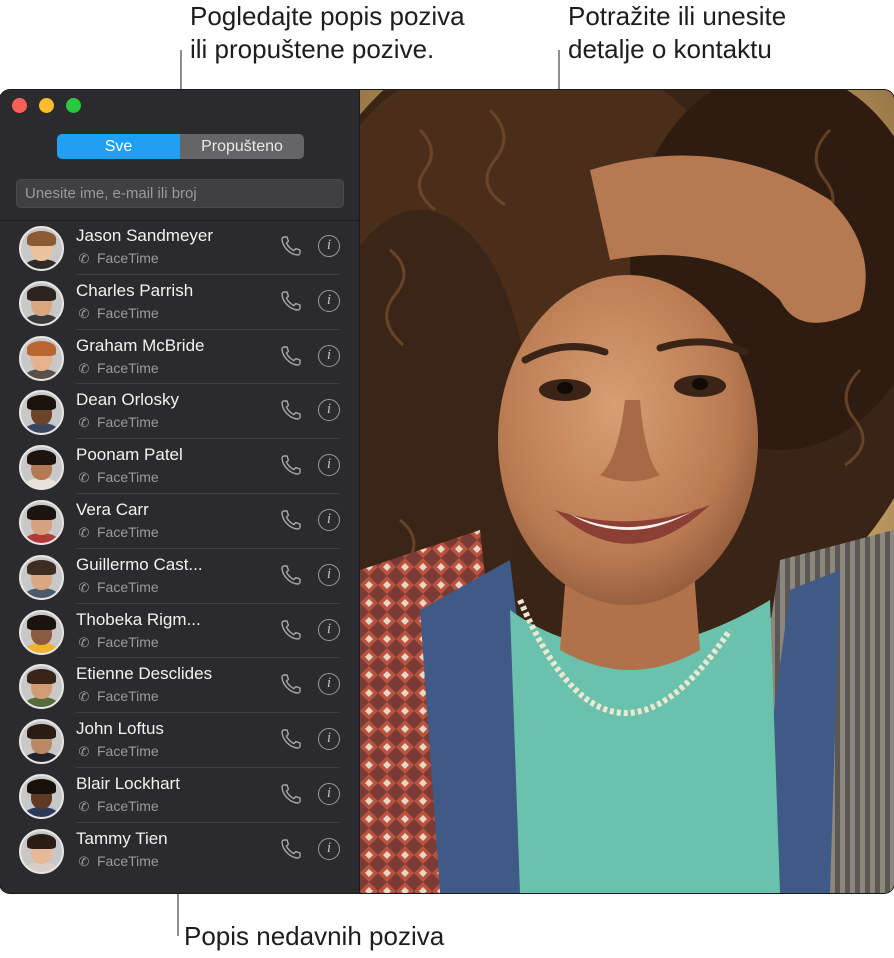 The width and height of the screenshot is (894, 958). What do you see at coordinates (180, 850) in the screenshot?
I see `call-row: Tammy Tien ✆ FaceTime i` at bounding box center [180, 850].